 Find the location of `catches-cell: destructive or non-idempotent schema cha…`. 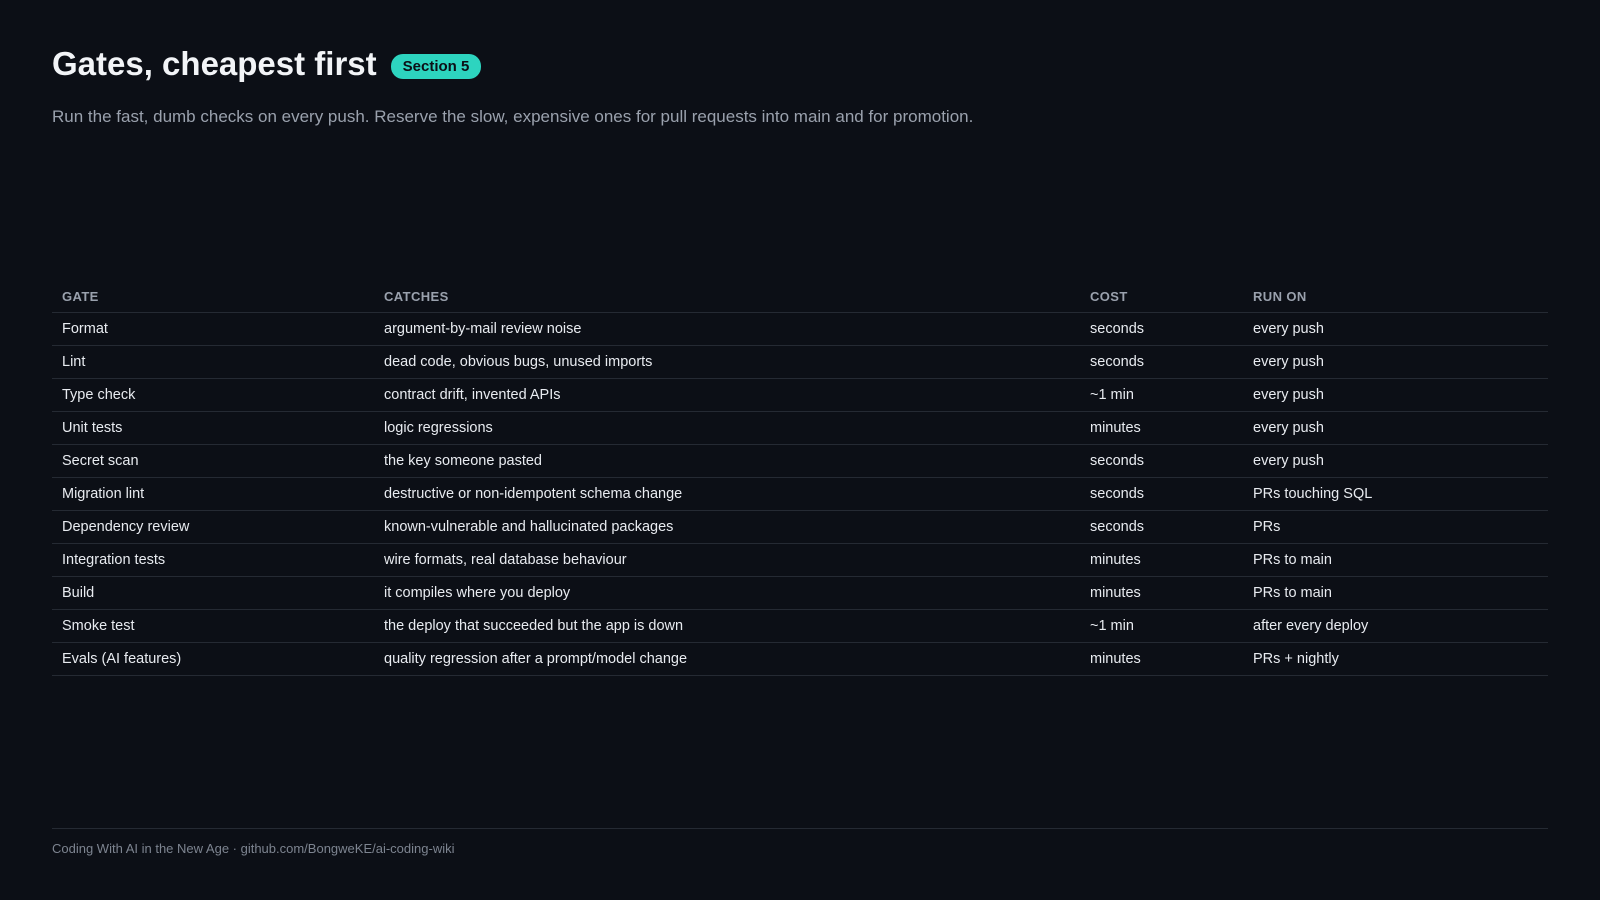

catches-cell: destructive or non-idempotent schema cha… is located at coordinates (727, 494).